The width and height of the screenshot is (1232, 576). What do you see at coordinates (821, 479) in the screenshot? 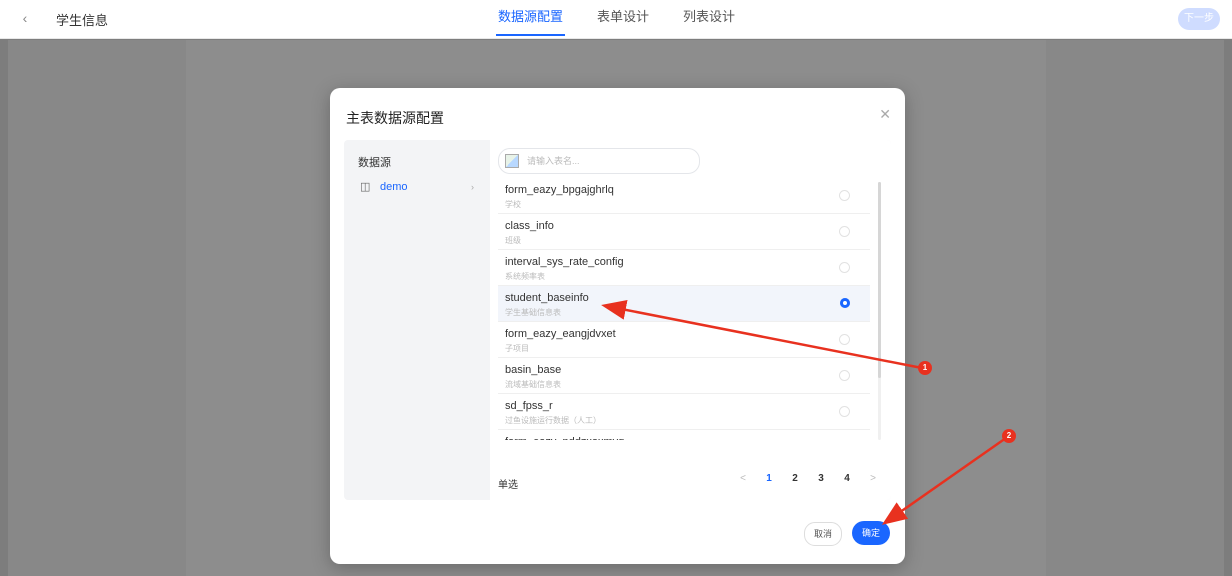
I see `page-button-3: 3` at bounding box center [821, 479].